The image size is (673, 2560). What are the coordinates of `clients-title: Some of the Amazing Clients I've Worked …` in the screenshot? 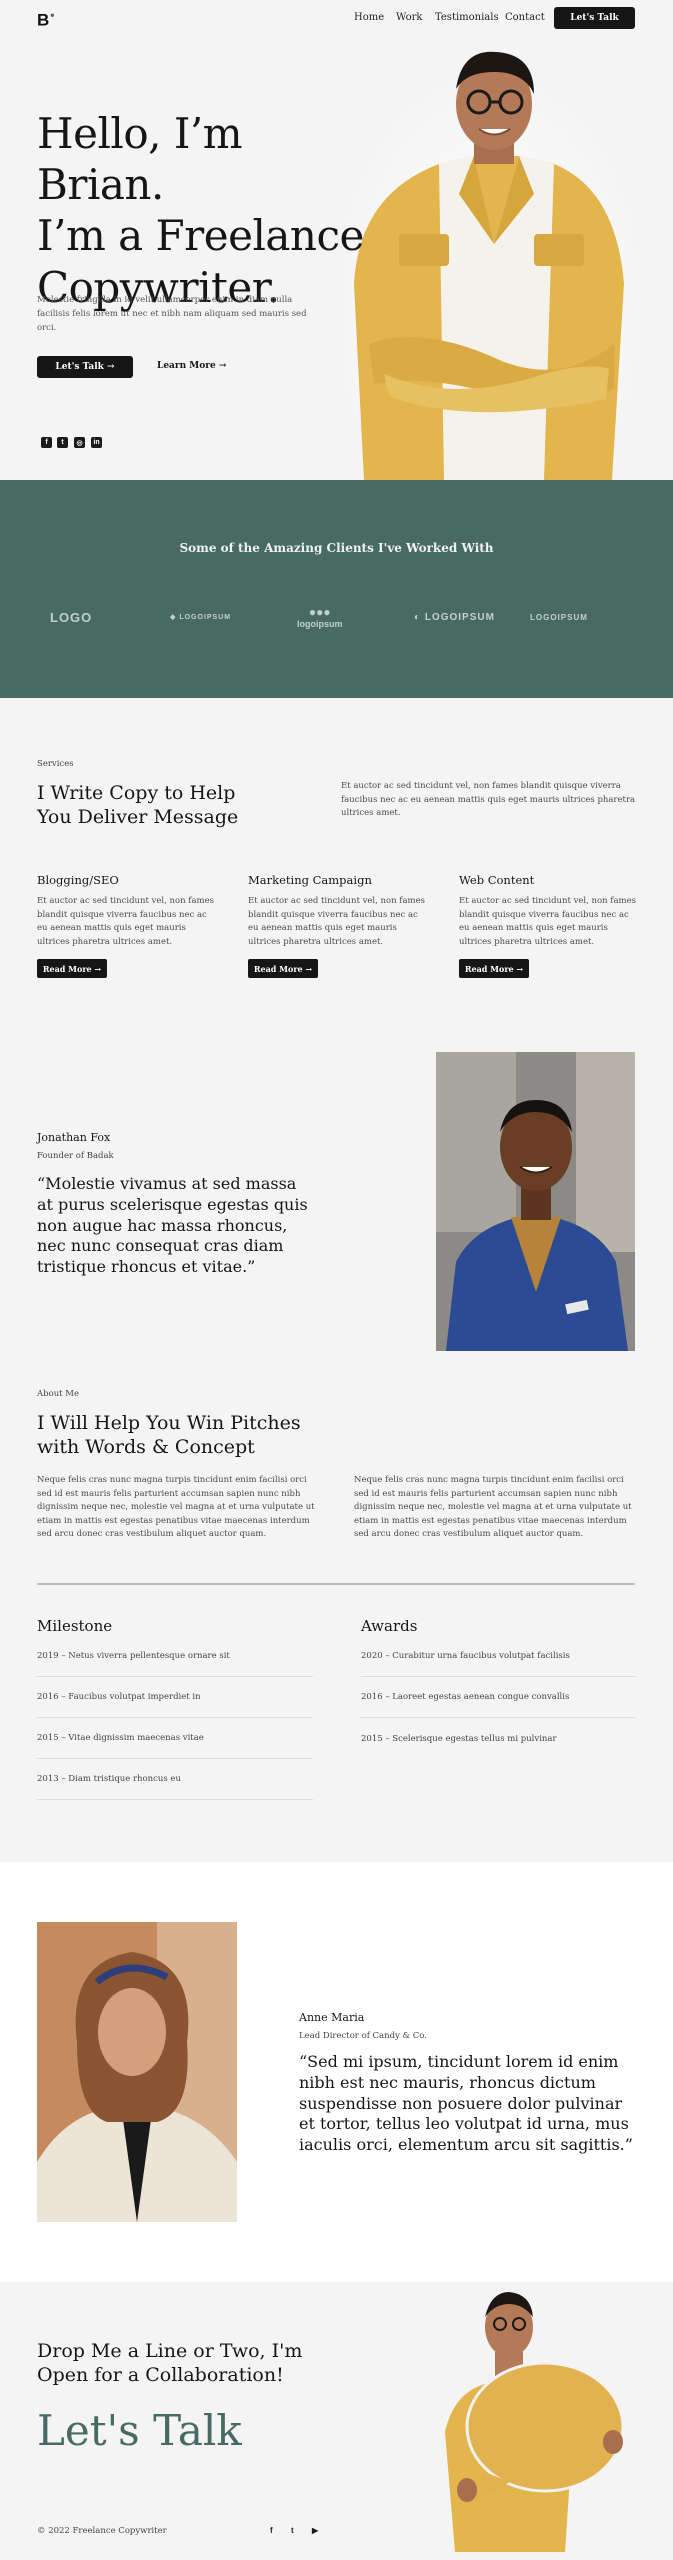 It's located at (336, 548).